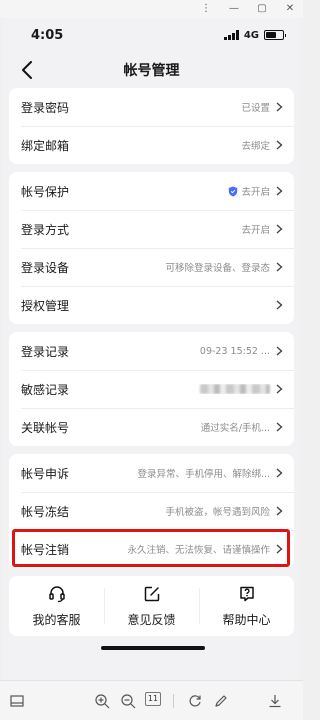 This screenshot has height=720, width=320. I want to click on row-account-deletion: 帐号注销 永久注销、无法恢复、请谨慎操作, so click(151, 549).